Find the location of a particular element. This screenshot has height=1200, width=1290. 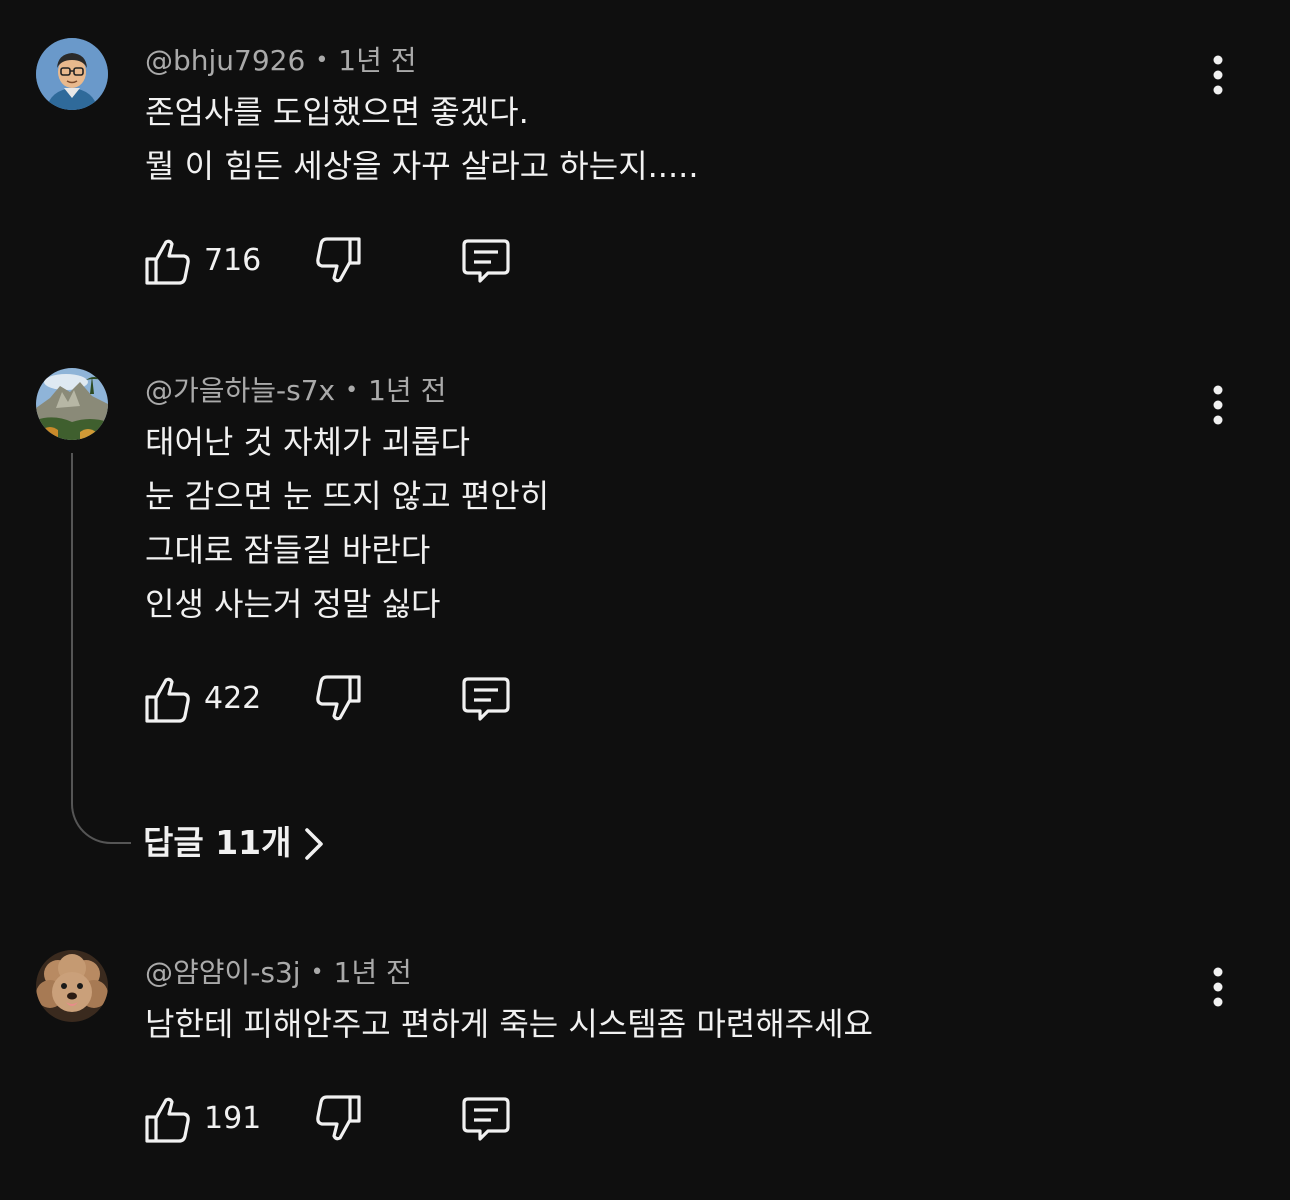

like-count: 716 is located at coordinates (233, 260).